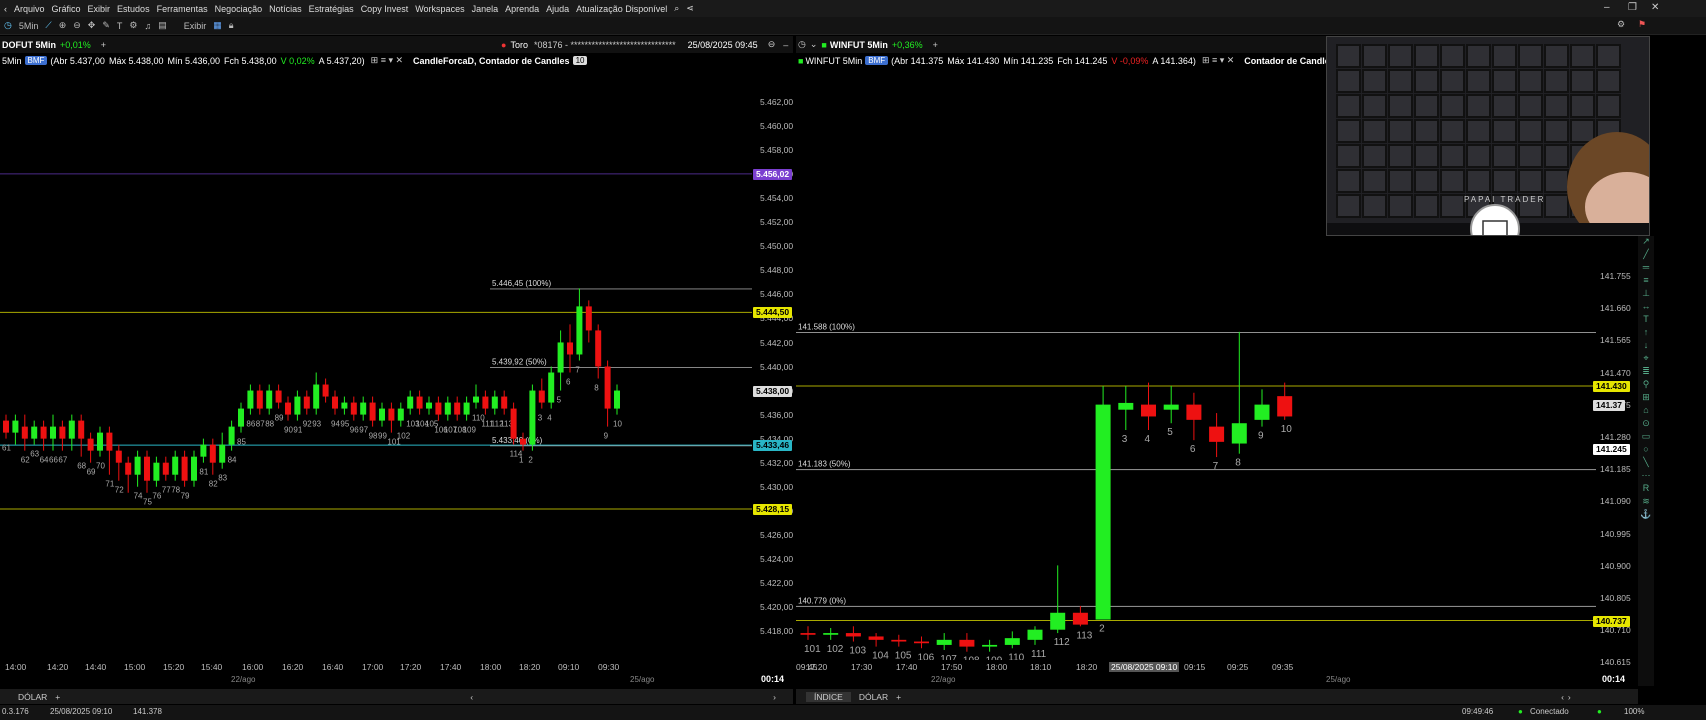 This screenshot has height=720, width=1706. I want to click on lock-icon: 🔒︎, so click(231, 25).